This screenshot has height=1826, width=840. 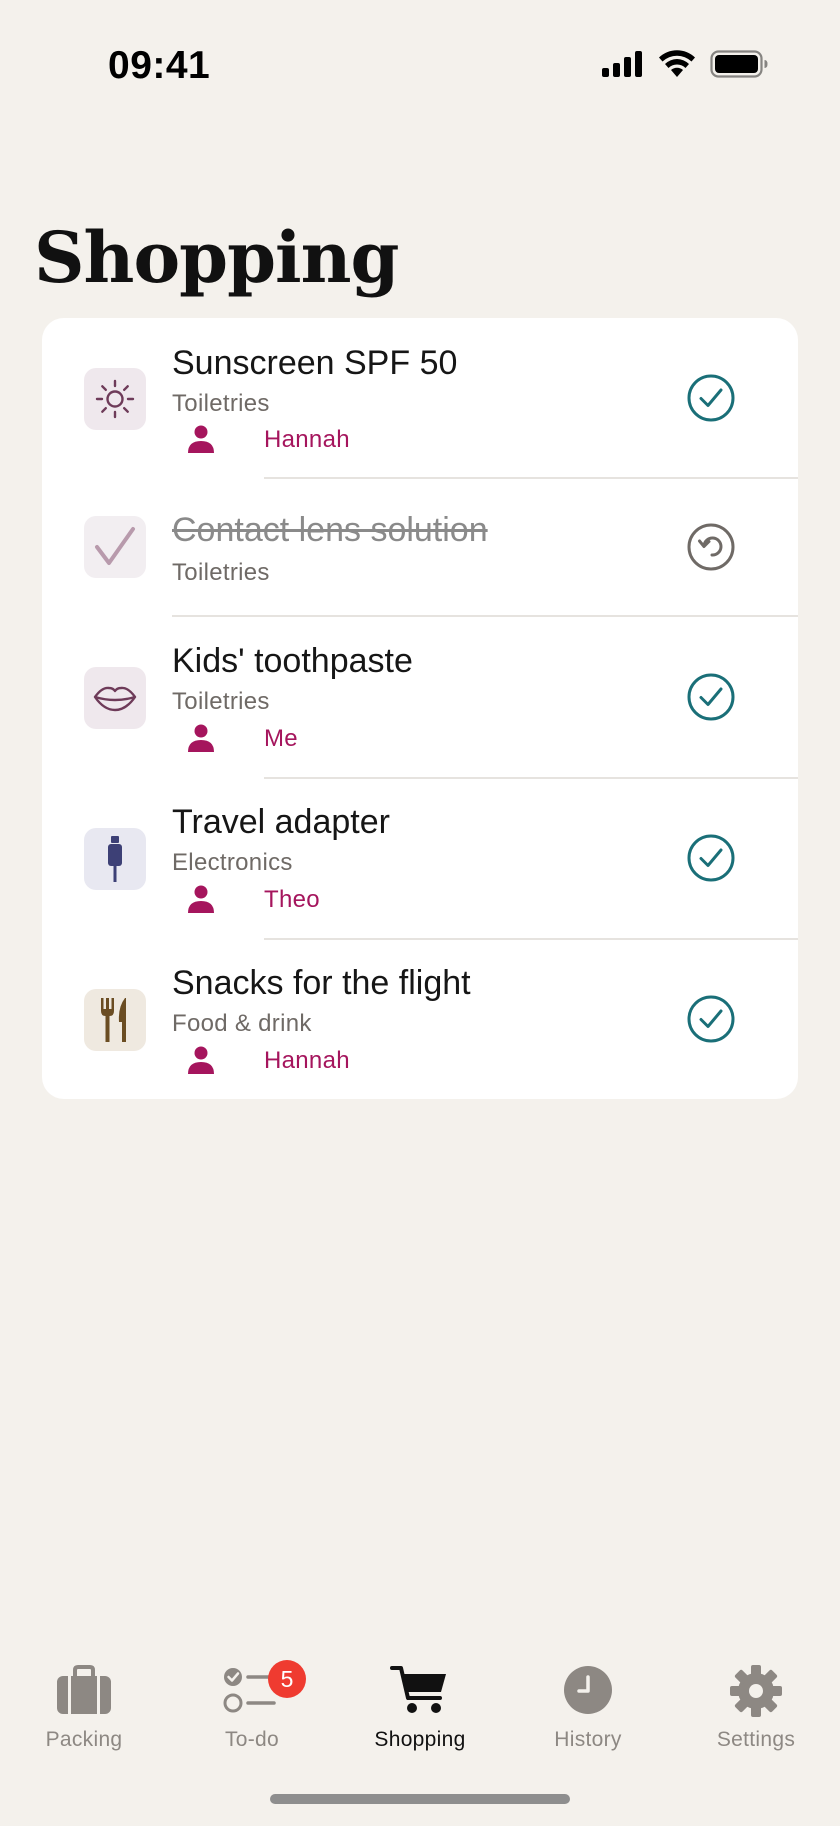 I want to click on wifi-icon, so click(x=677, y=63).